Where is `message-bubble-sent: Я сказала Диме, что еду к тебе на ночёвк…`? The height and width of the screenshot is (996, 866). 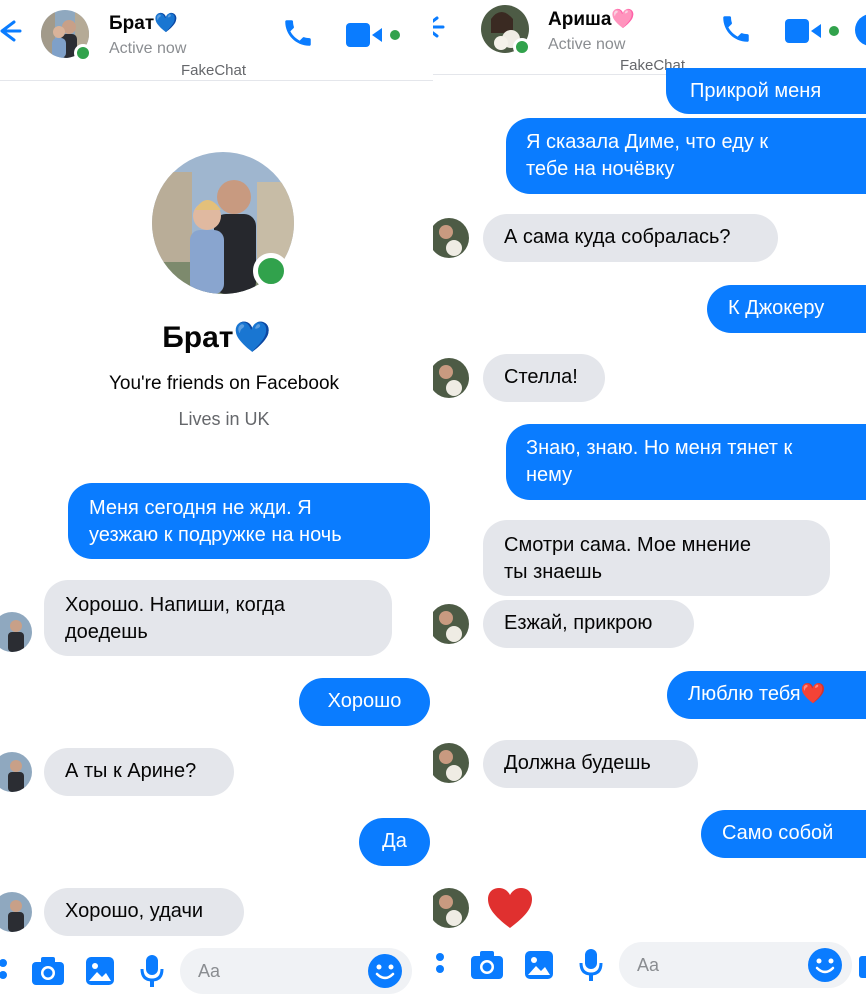
message-bubble-sent: Я сказала Диме, что еду к тебе на ночёвк… is located at coordinates (686, 156).